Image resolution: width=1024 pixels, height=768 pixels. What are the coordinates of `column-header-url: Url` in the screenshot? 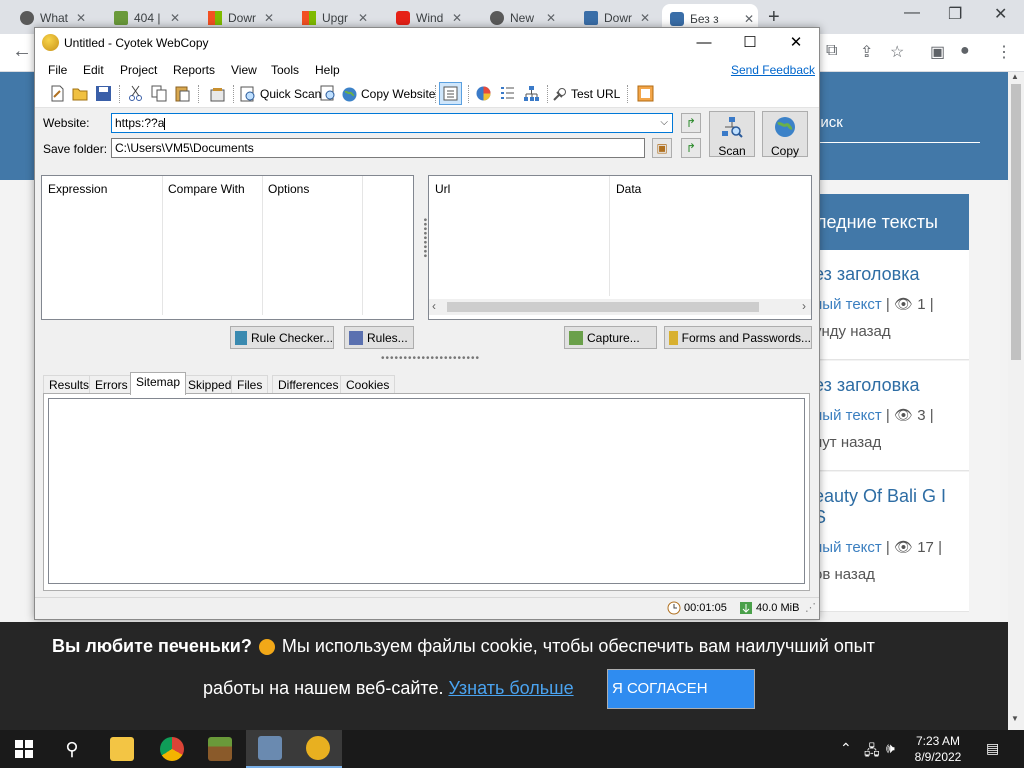 It's located at (442, 189).